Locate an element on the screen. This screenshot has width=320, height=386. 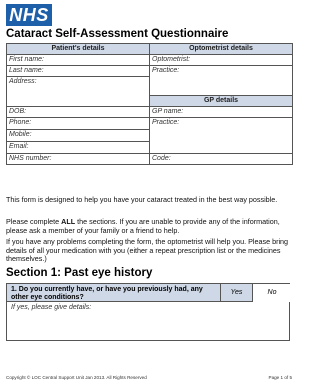
no-option: No is located at coordinates (271, 293).